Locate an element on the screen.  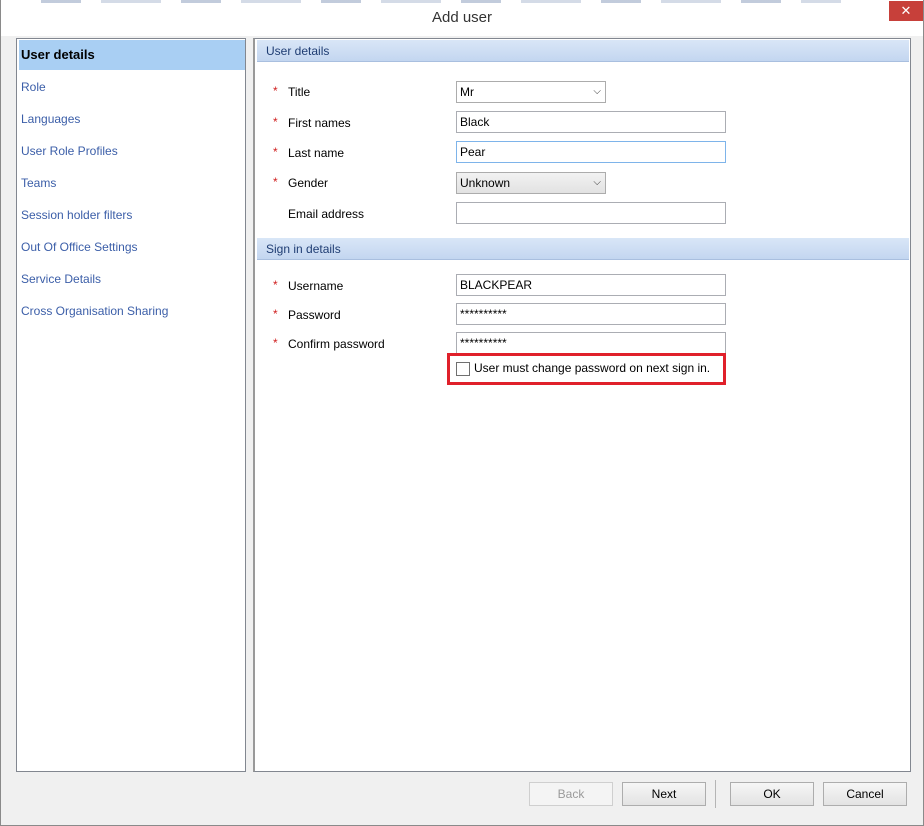
title-label: Title is located at coordinates (299, 92).